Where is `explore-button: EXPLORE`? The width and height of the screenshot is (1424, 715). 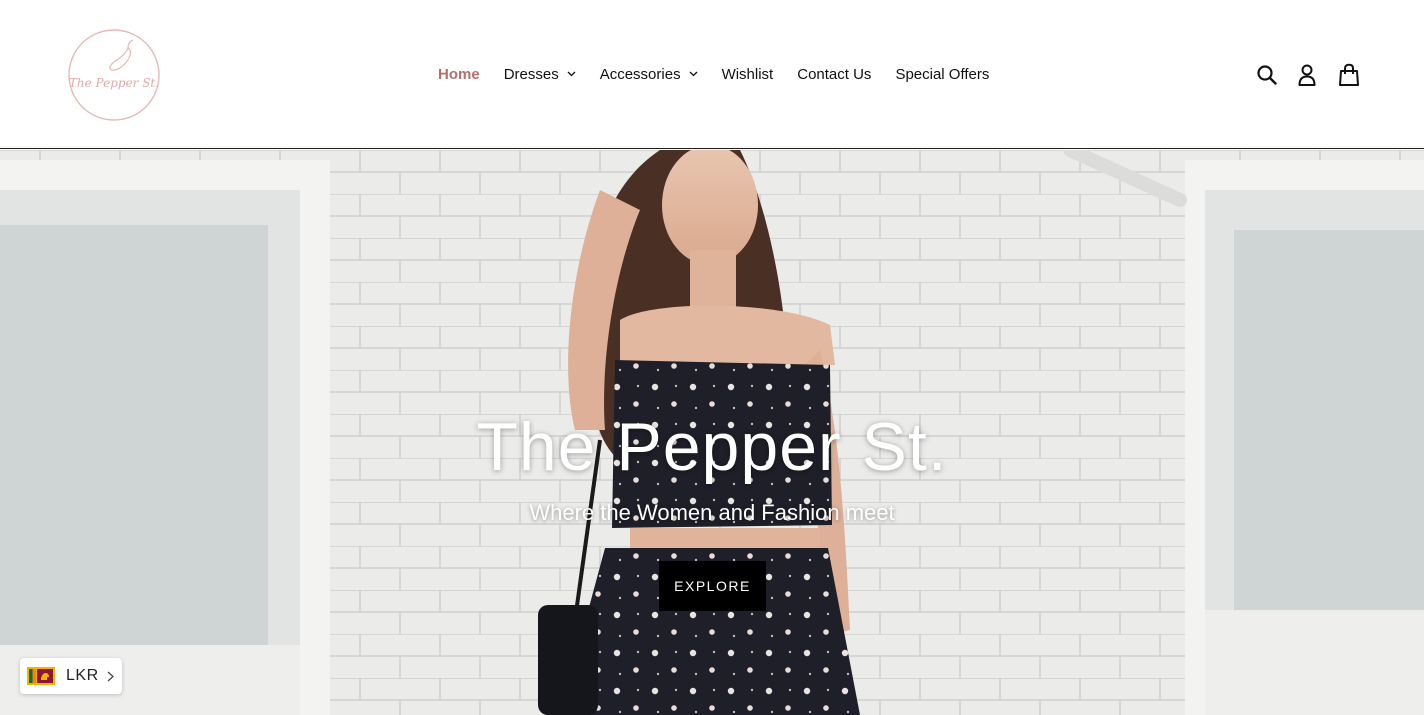
explore-button: EXPLORE is located at coordinates (712, 586).